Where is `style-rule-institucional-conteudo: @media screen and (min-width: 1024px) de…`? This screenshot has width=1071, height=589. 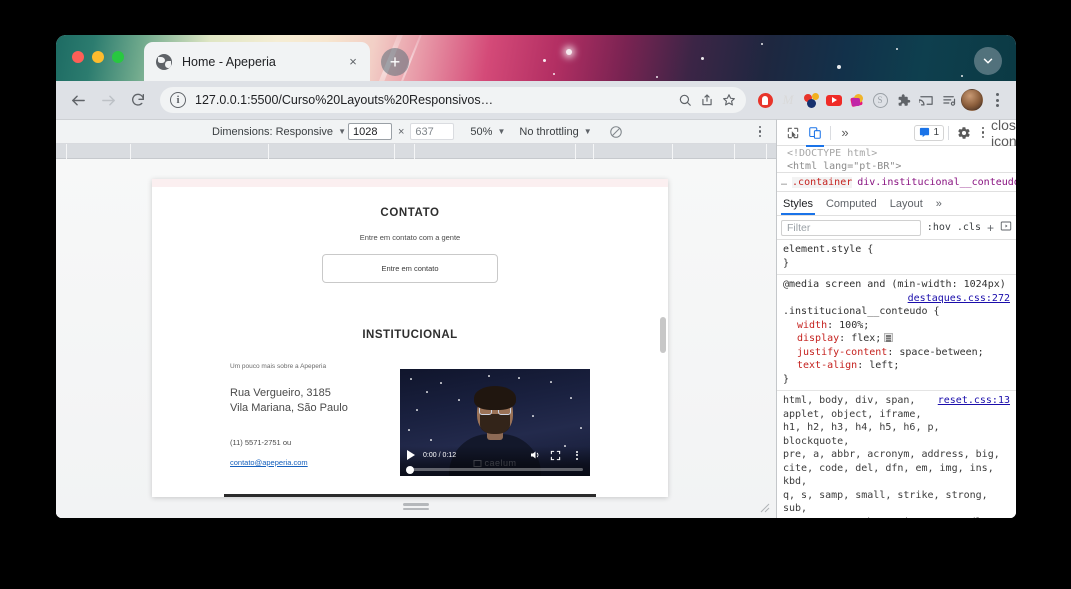
style-rule-institucional-conteudo: @media screen and (min-width: 1024px) de… is located at coordinates (896, 333).